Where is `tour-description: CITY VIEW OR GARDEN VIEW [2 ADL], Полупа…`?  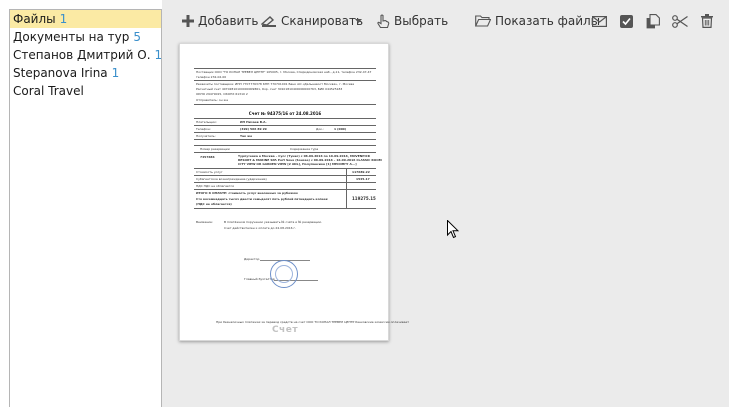 tour-description: CITY VIEW OR GARDEN VIEW [2 ADL], Полупа… is located at coordinates (297, 164).